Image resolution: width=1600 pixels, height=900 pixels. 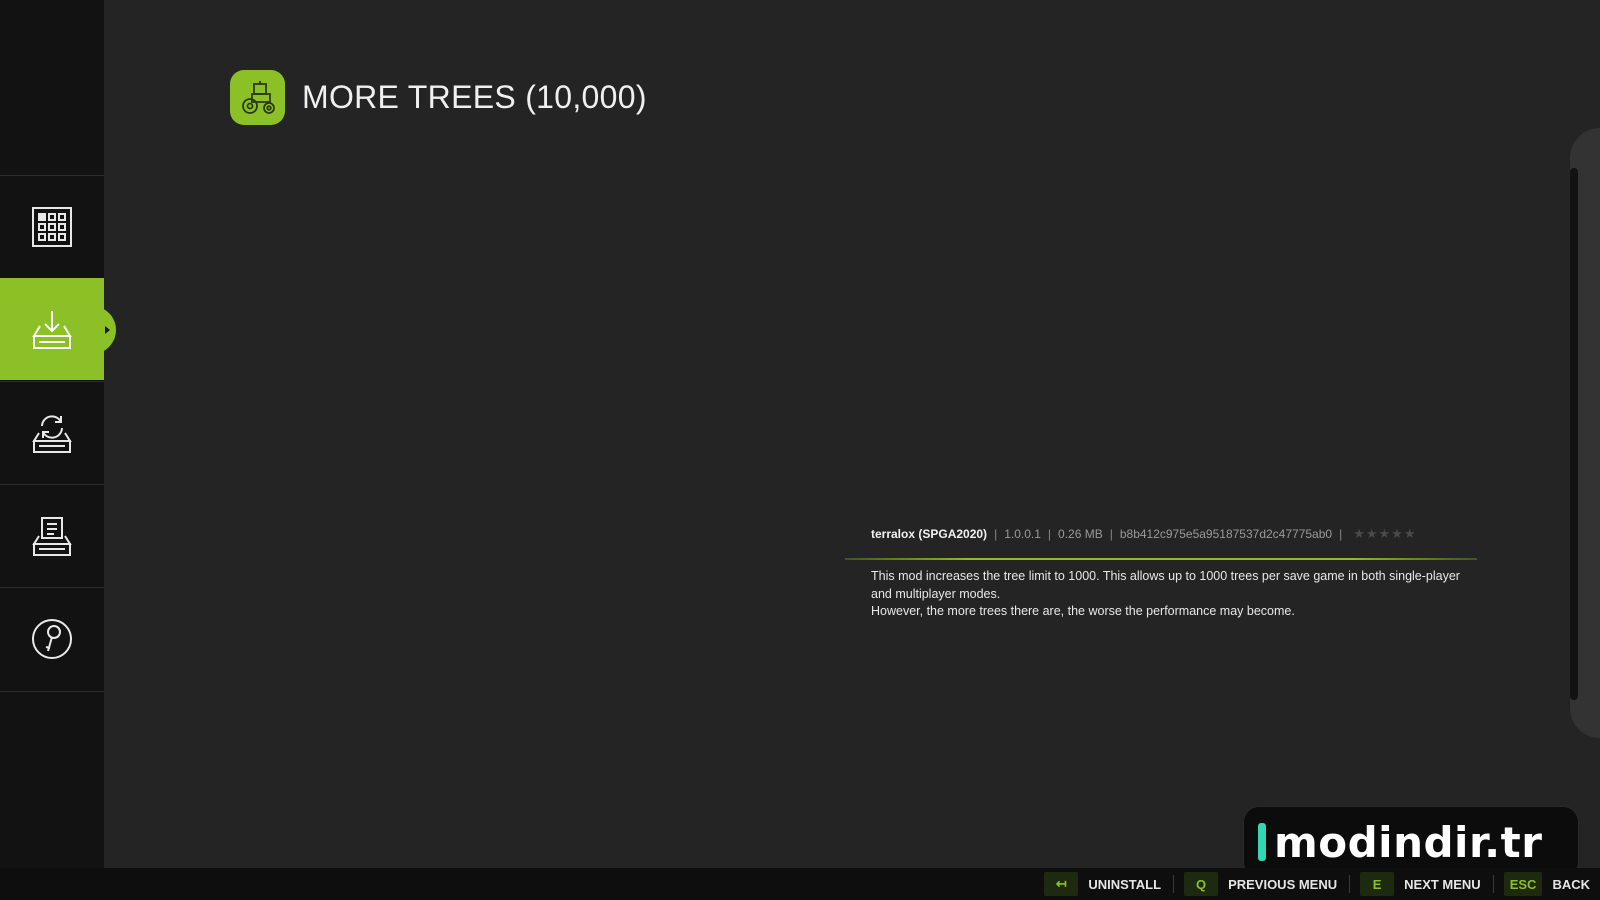 What do you see at coordinates (1574, 434) in the screenshot?
I see `scrollbar-thumb` at bounding box center [1574, 434].